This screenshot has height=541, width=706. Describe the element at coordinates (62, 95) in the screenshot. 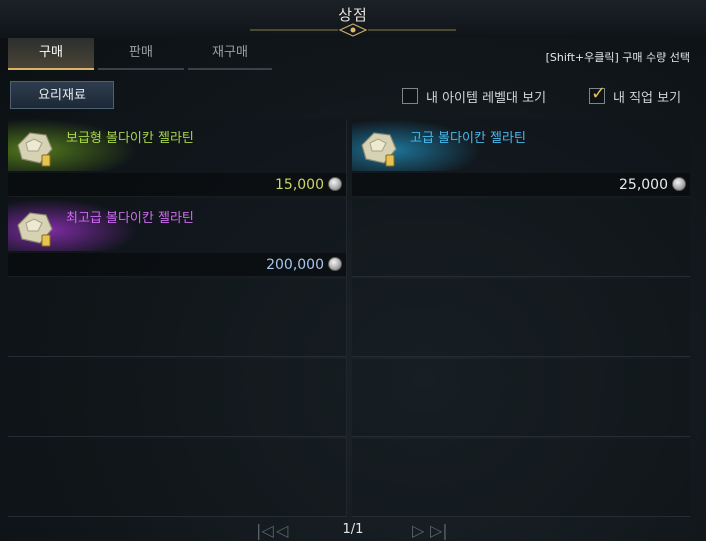

I see `cooking-material-filter-button: 요리재료` at that location.